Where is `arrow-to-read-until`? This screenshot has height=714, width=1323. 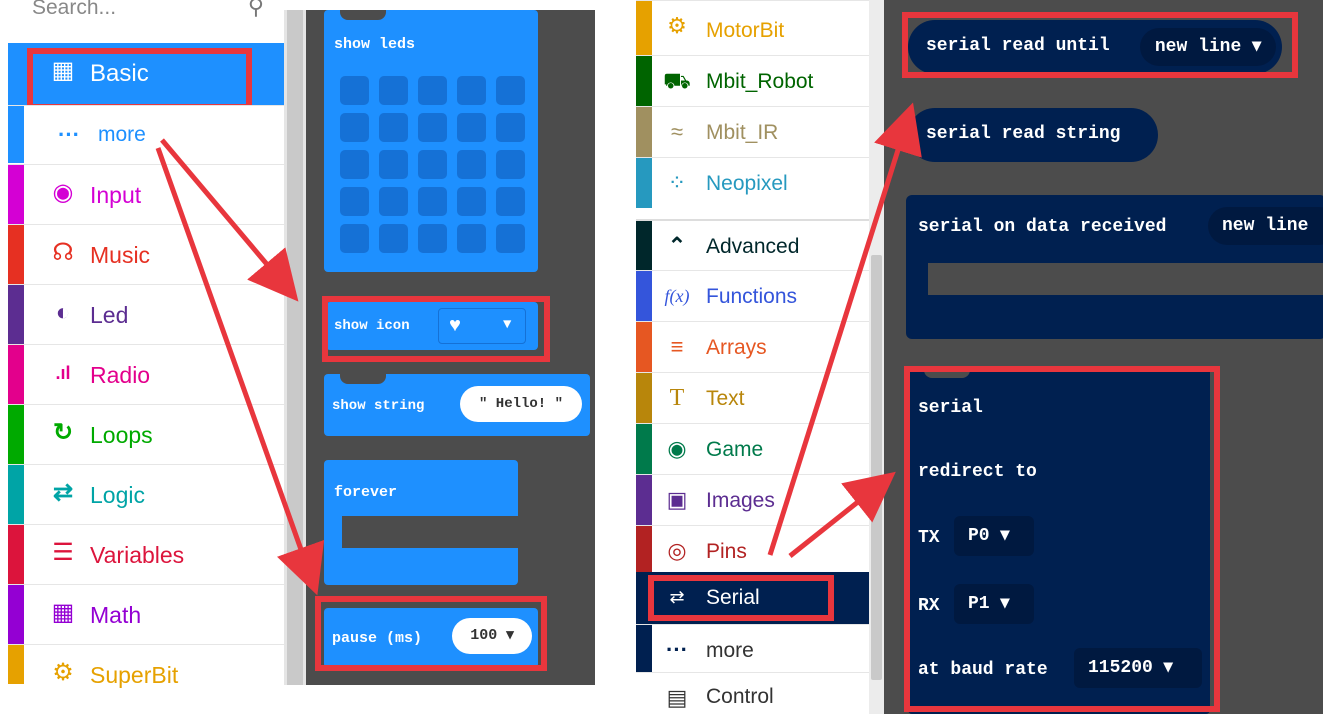 arrow-to-read-until is located at coordinates (844, 329).